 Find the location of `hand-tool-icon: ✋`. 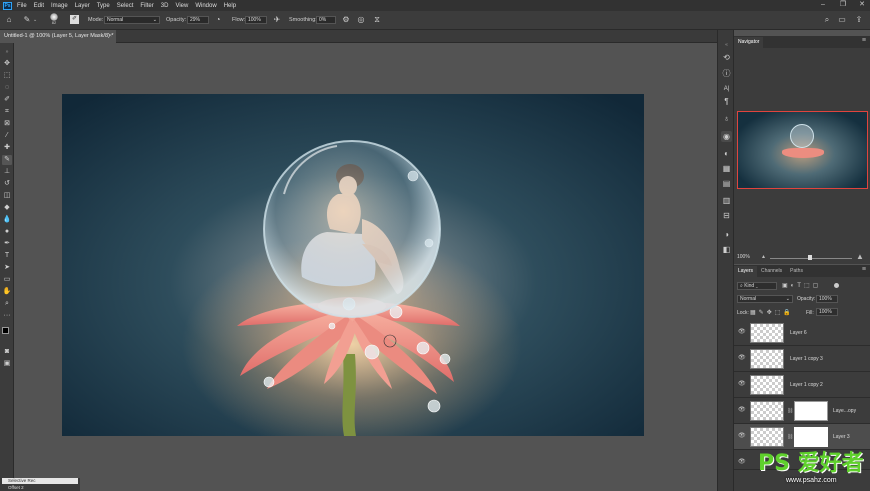

hand-tool-icon: ✋ is located at coordinates (7, 292).